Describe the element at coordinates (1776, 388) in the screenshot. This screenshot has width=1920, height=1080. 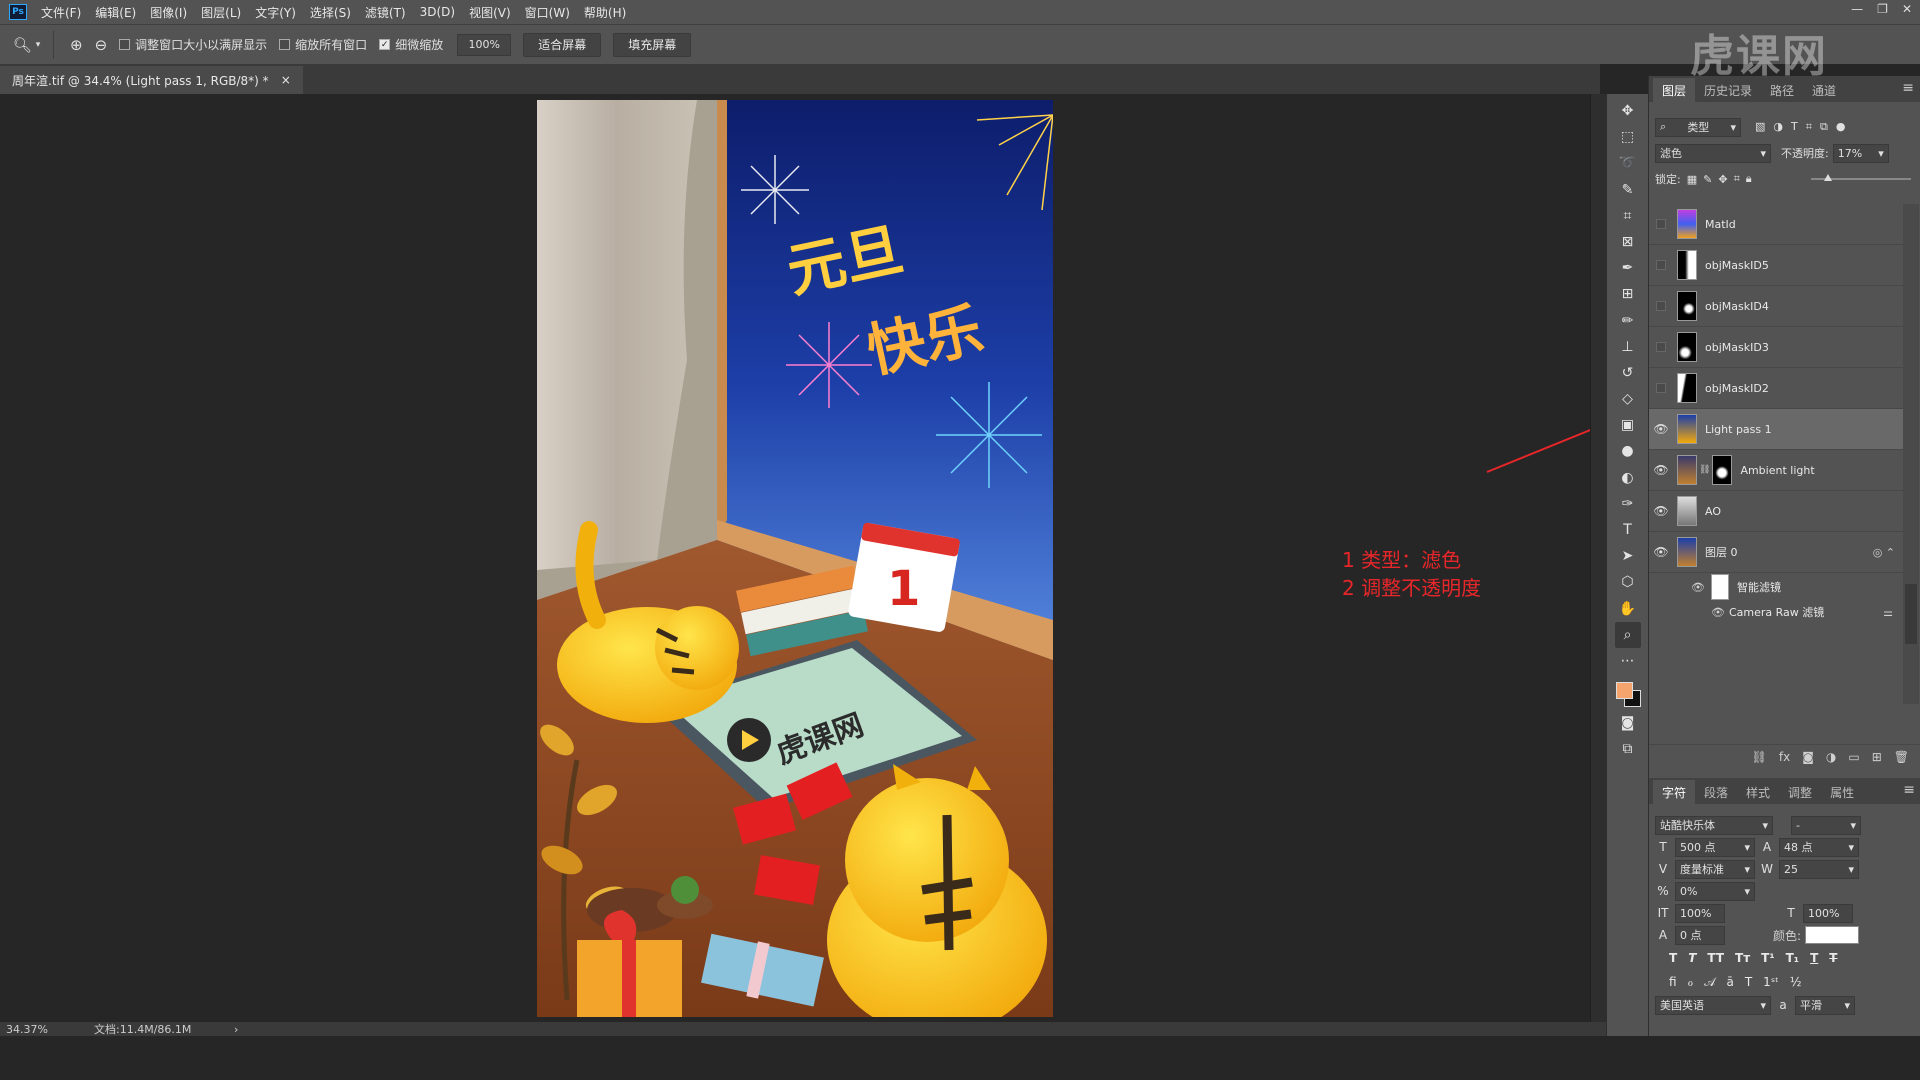
I see `layer-objmaskid2: objMaskID2` at that location.